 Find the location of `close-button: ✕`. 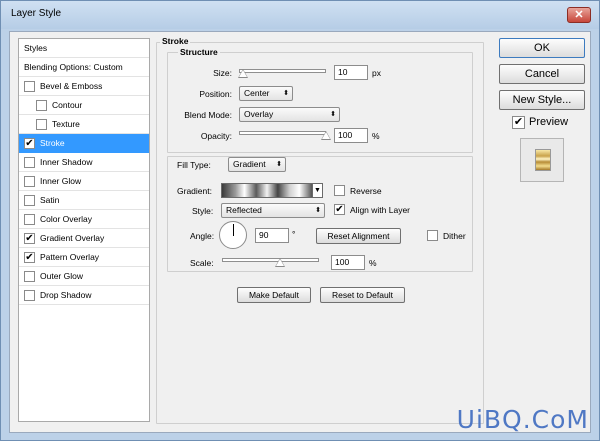

close-button: ✕ is located at coordinates (579, 15).